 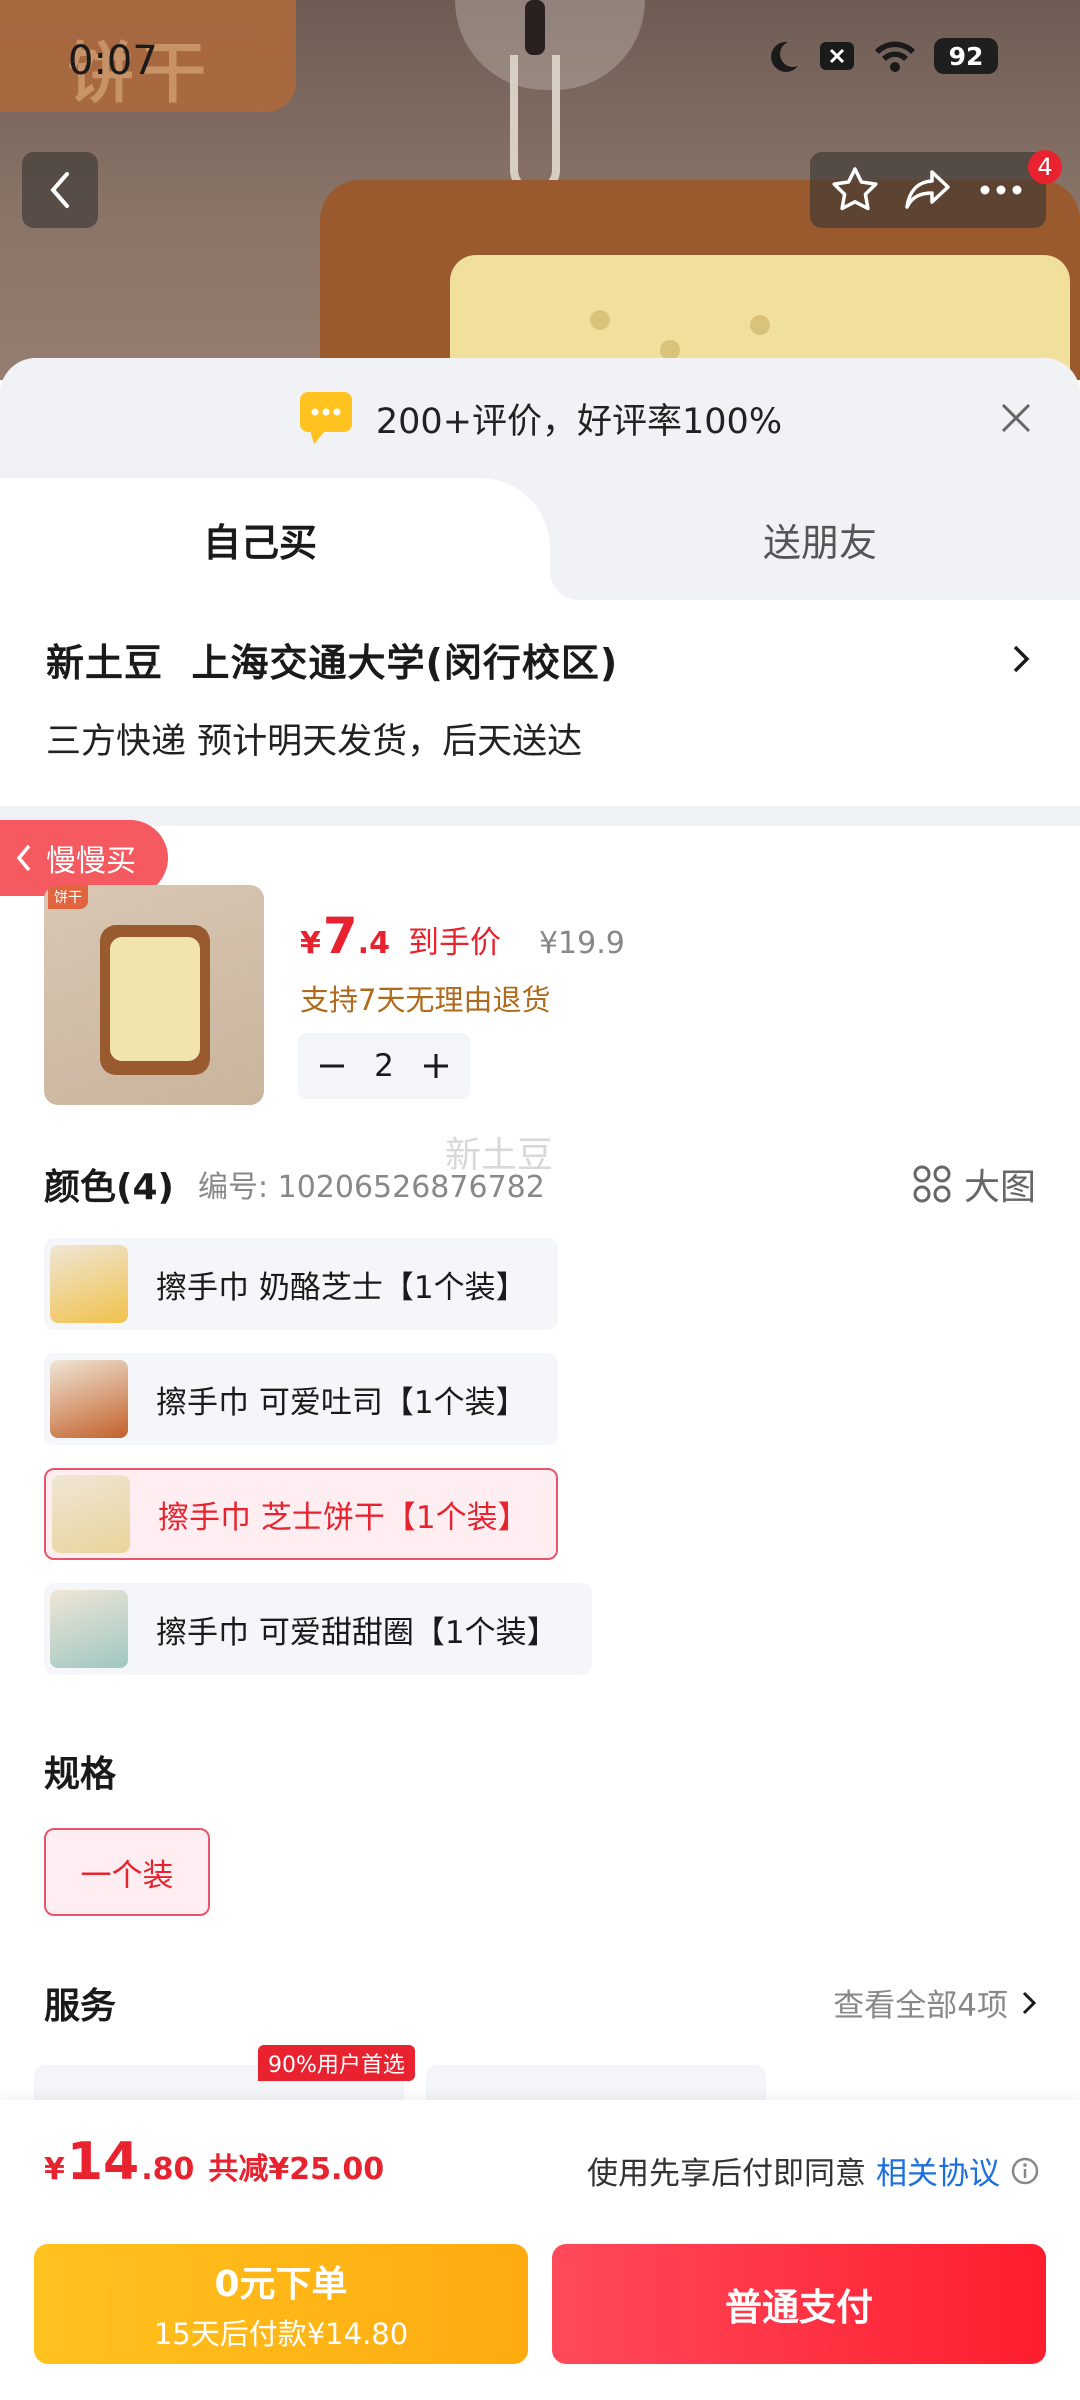 I want to click on color-header: 颜色(4) 编号: 10206526876782 大图, so click(x=544, y=1184).